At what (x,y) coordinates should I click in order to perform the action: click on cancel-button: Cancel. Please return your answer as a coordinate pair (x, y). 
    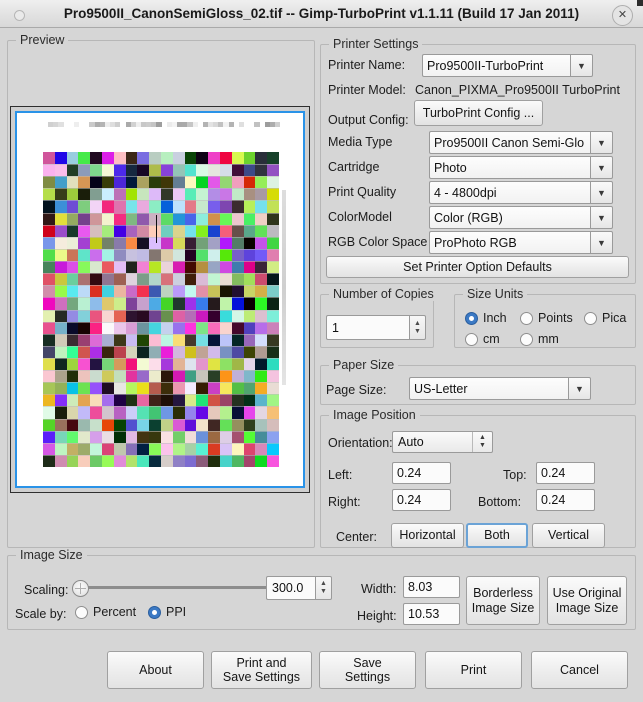
    Looking at the image, I should click on (579, 670).